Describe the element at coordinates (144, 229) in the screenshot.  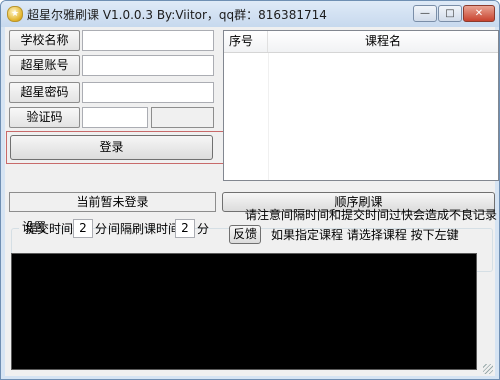
I see `interval-label: 间隔刷课时间` at that location.